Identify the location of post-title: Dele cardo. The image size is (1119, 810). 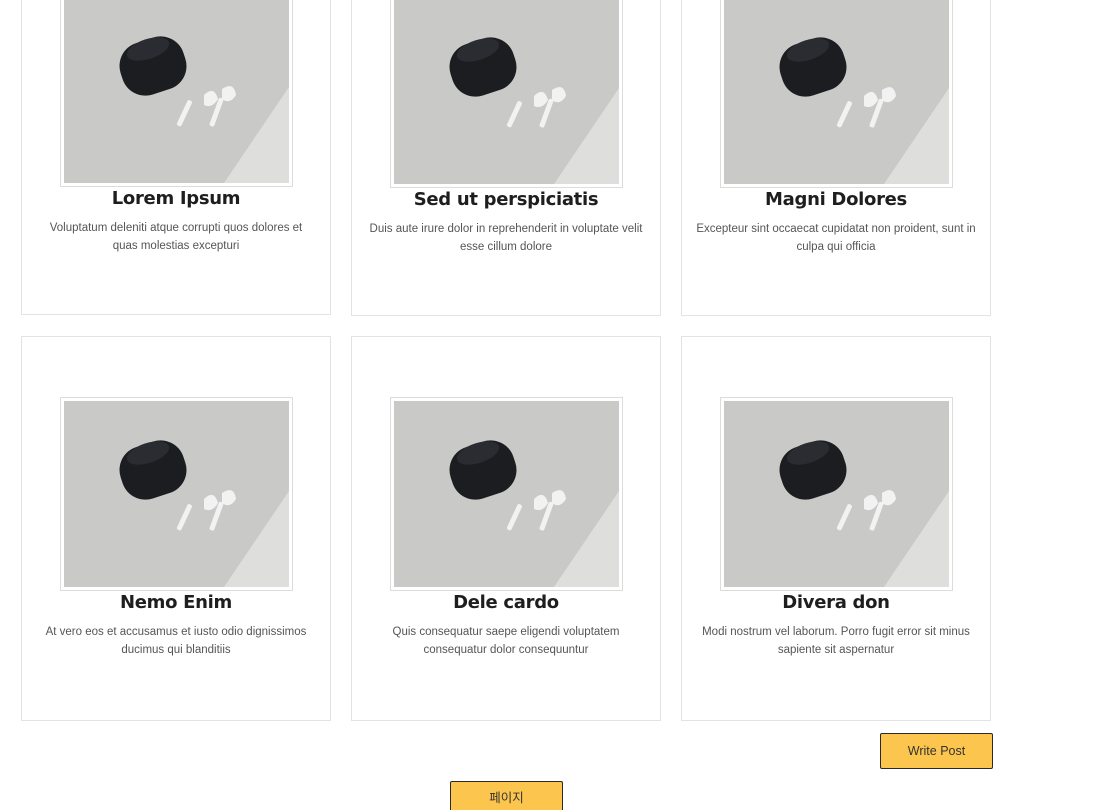
(506, 602).